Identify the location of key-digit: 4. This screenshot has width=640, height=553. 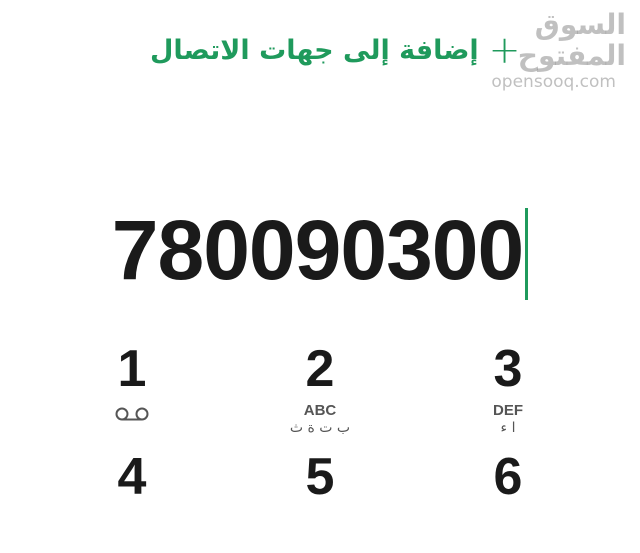
(132, 477).